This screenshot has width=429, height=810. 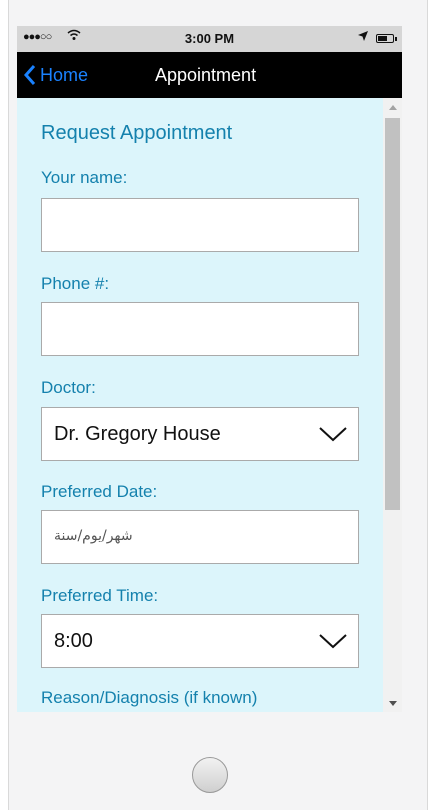 I want to click on battery-level, so click(x=383, y=38).